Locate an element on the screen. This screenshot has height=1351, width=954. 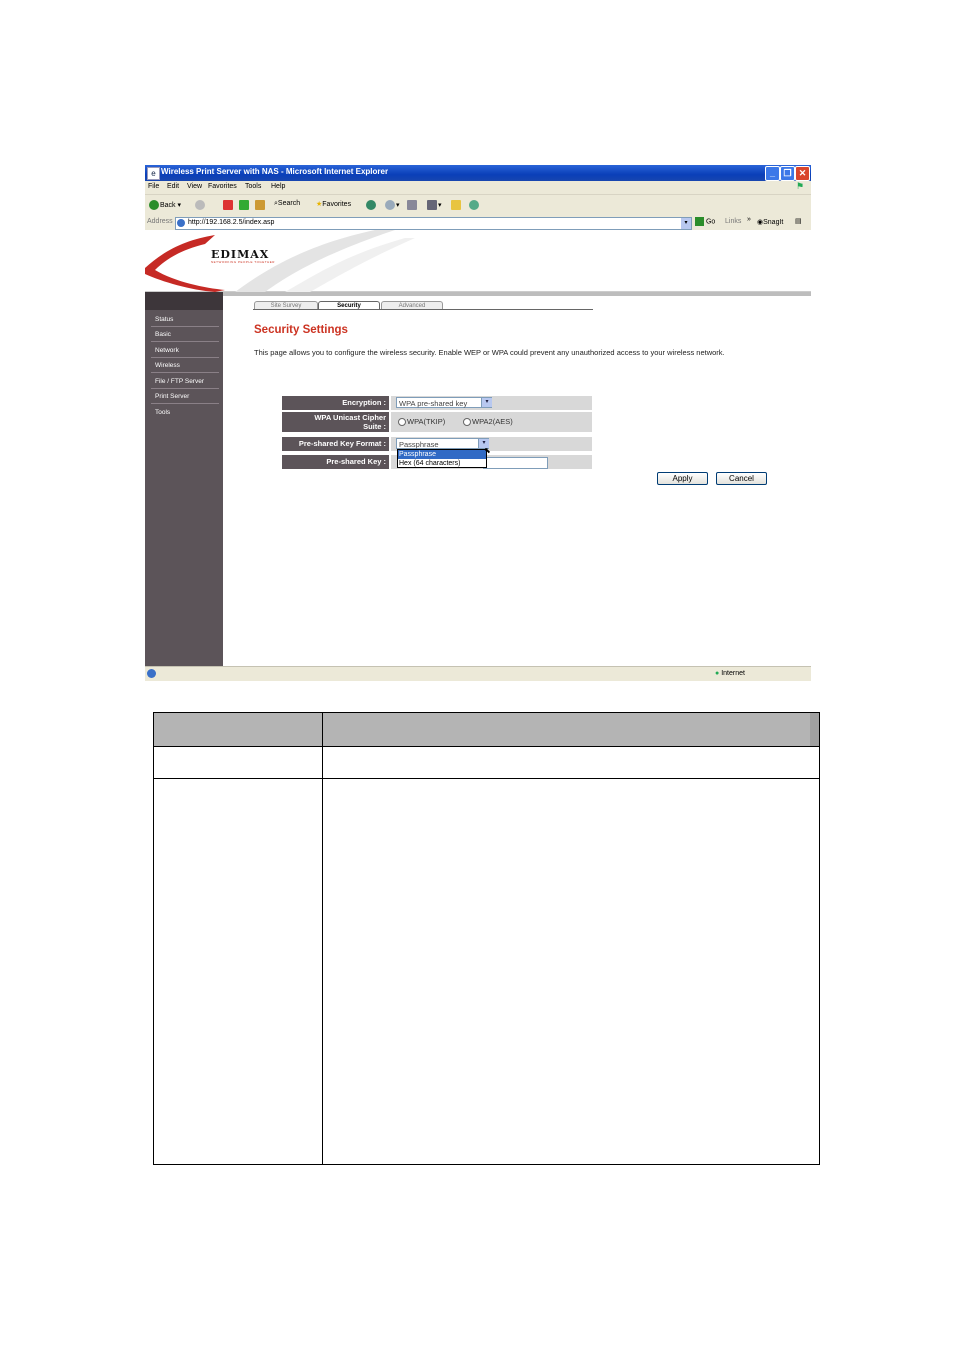
messenger-button is located at coordinates (474, 205).